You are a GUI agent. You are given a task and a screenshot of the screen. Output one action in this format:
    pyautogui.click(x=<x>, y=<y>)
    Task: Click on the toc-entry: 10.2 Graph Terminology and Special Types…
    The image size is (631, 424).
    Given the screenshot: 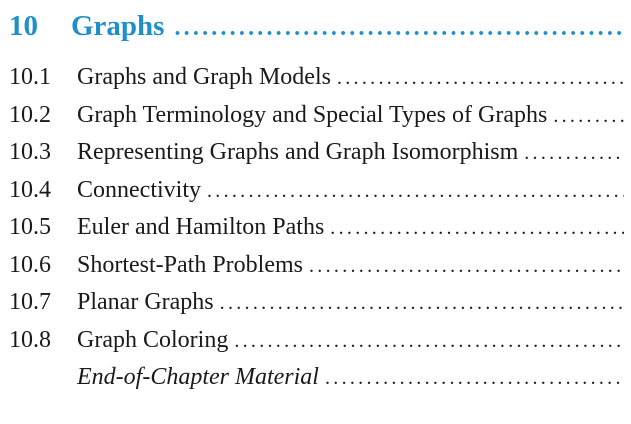 What is the action you would take?
    pyautogui.click(x=316, y=121)
    